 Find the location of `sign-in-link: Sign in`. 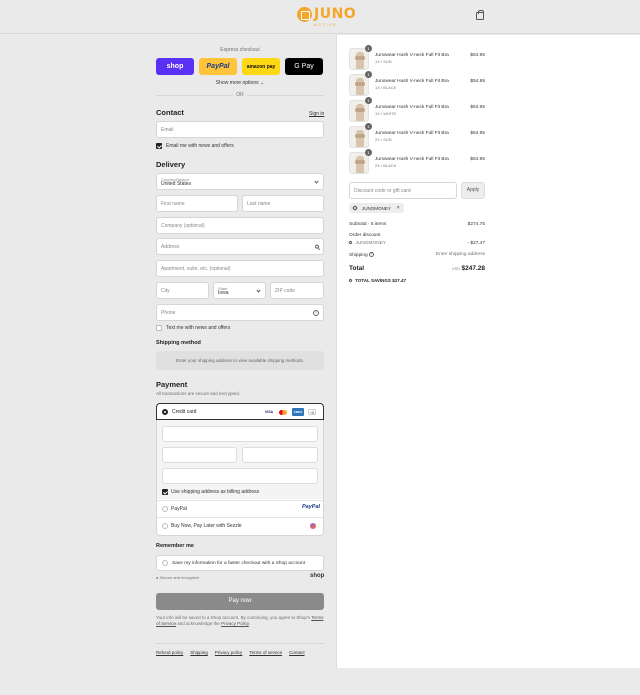

sign-in-link: Sign in is located at coordinates (316, 114).